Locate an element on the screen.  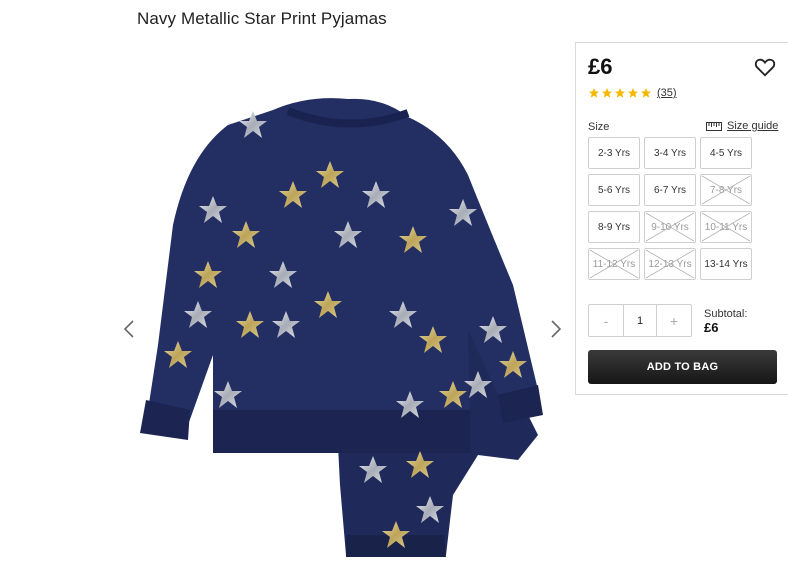
add-to-bag-button: ADD TO BAG is located at coordinates (682, 367).